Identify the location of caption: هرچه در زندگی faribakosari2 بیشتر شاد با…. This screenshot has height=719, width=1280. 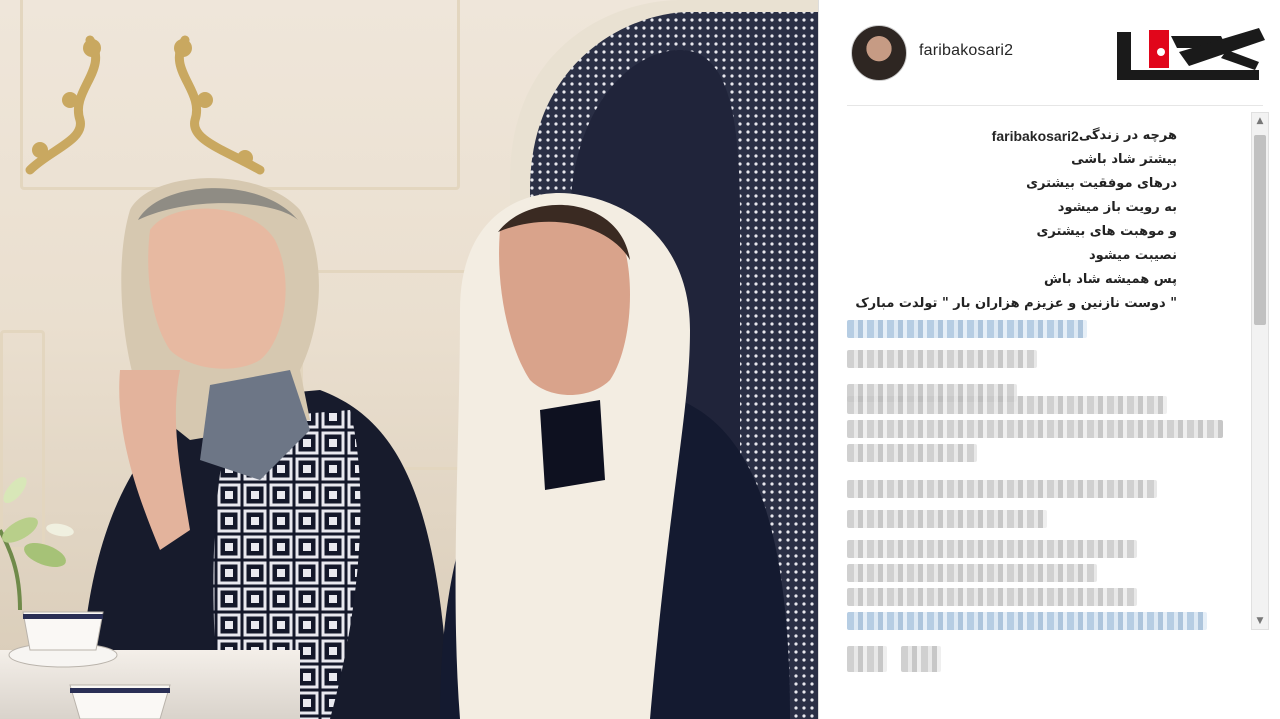
(1012, 220).